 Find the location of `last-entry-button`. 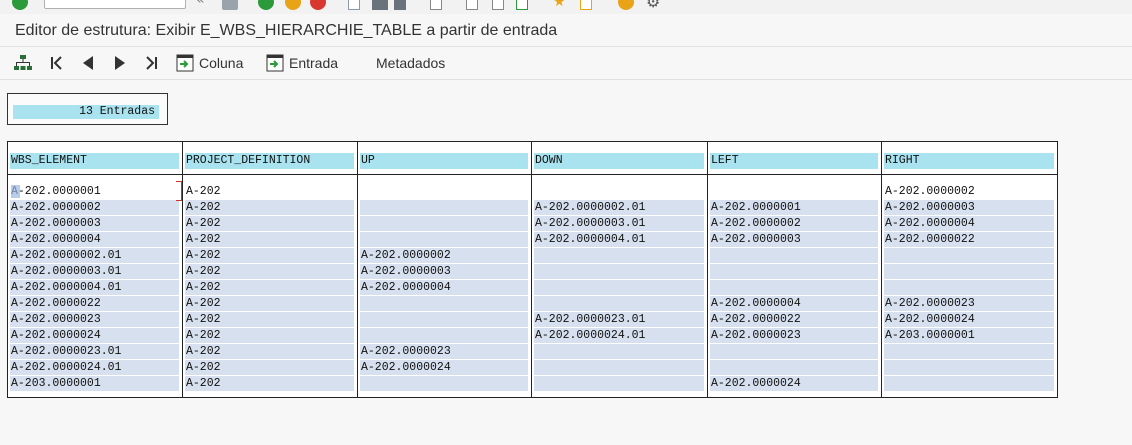

last-entry-button is located at coordinates (152, 63).